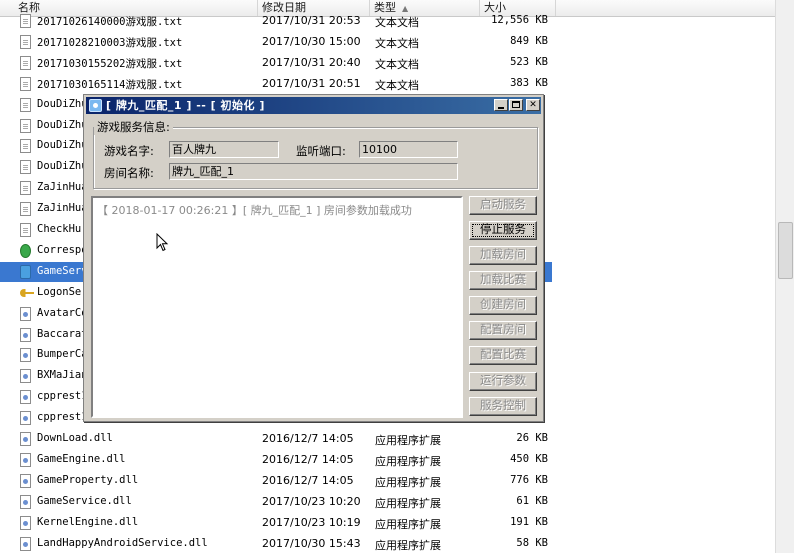 This screenshot has height=554, width=794. I want to click on file-size: 523 KB, so click(529, 62).